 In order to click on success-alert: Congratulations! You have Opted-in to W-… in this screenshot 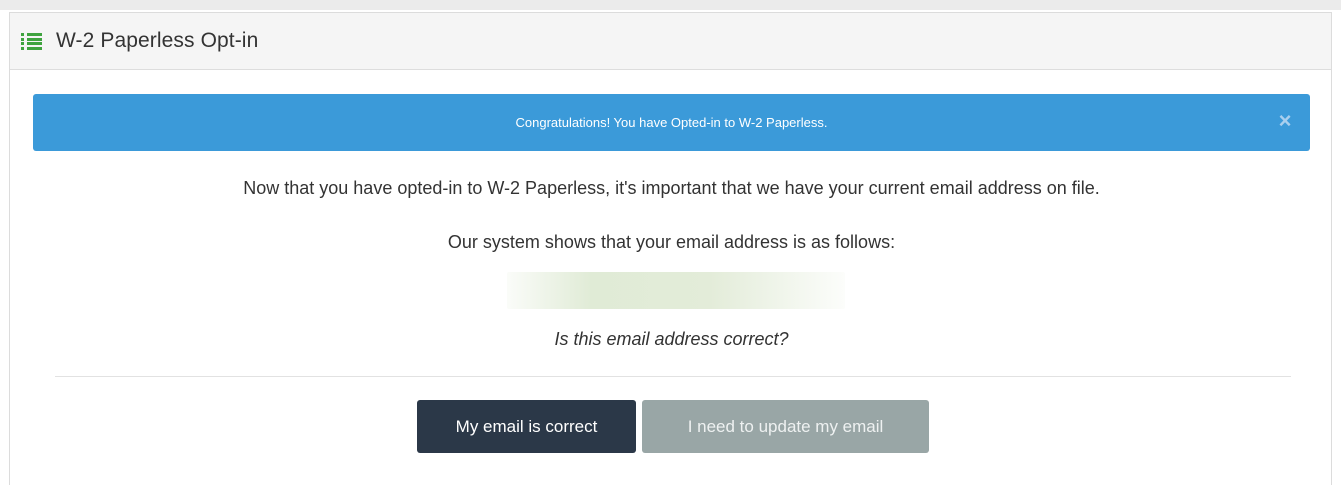, I will do `click(671, 122)`.